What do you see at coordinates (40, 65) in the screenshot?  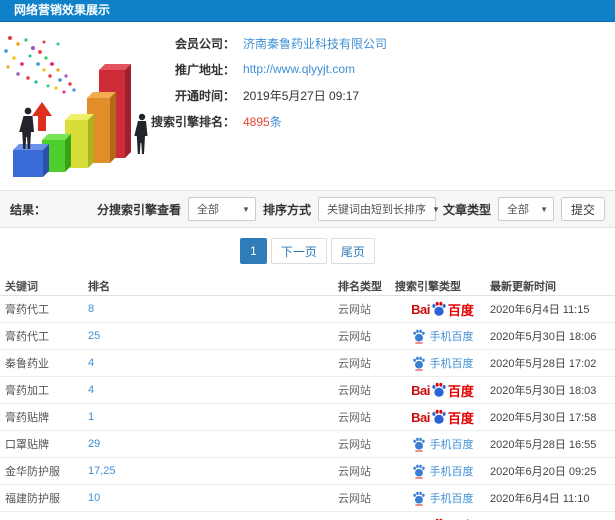 I see `confetti-dots` at bounding box center [40, 65].